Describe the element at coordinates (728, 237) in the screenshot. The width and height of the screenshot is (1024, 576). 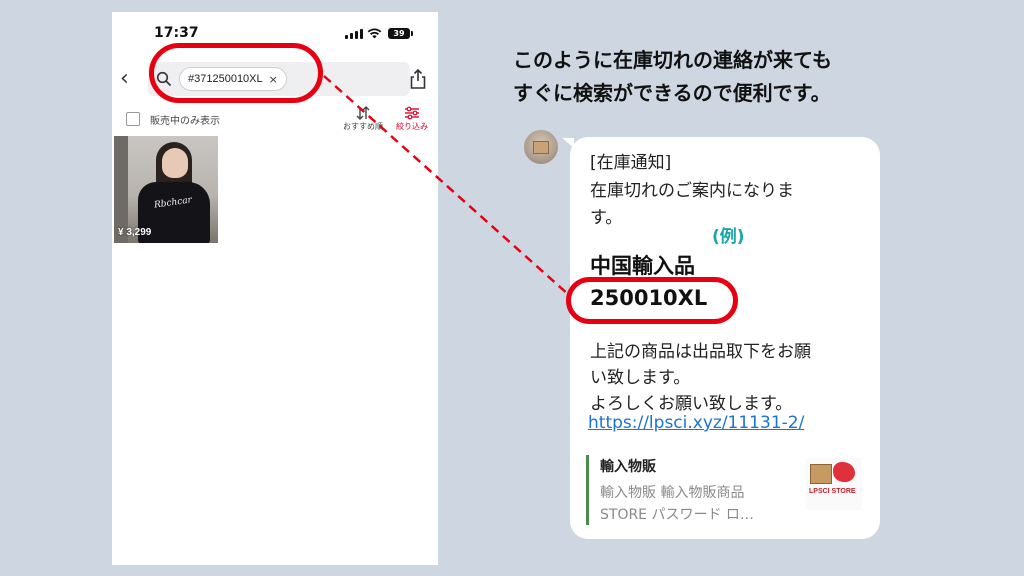
I see `example-label: (例)` at that location.